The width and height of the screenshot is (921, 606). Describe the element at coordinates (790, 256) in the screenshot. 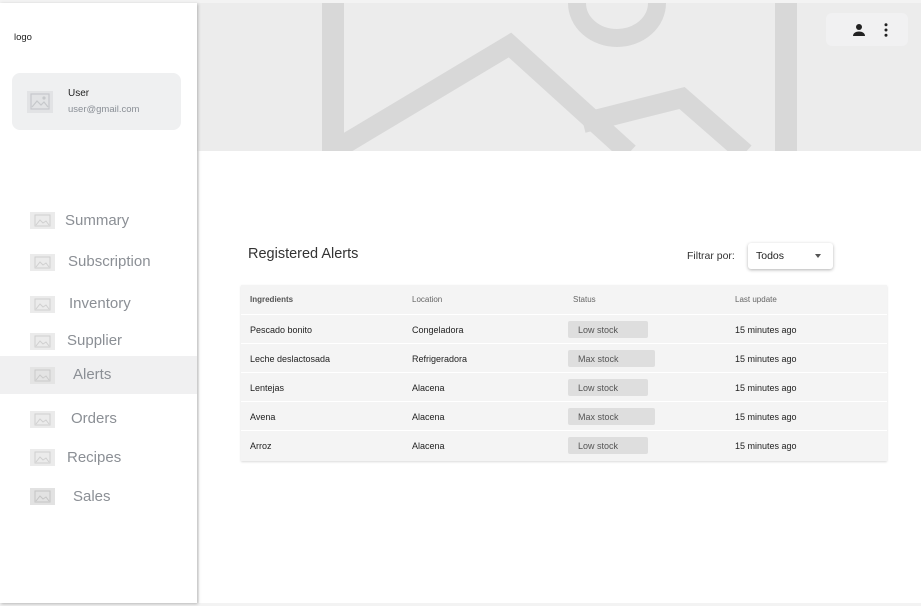

I see `filter-select: Todos` at that location.